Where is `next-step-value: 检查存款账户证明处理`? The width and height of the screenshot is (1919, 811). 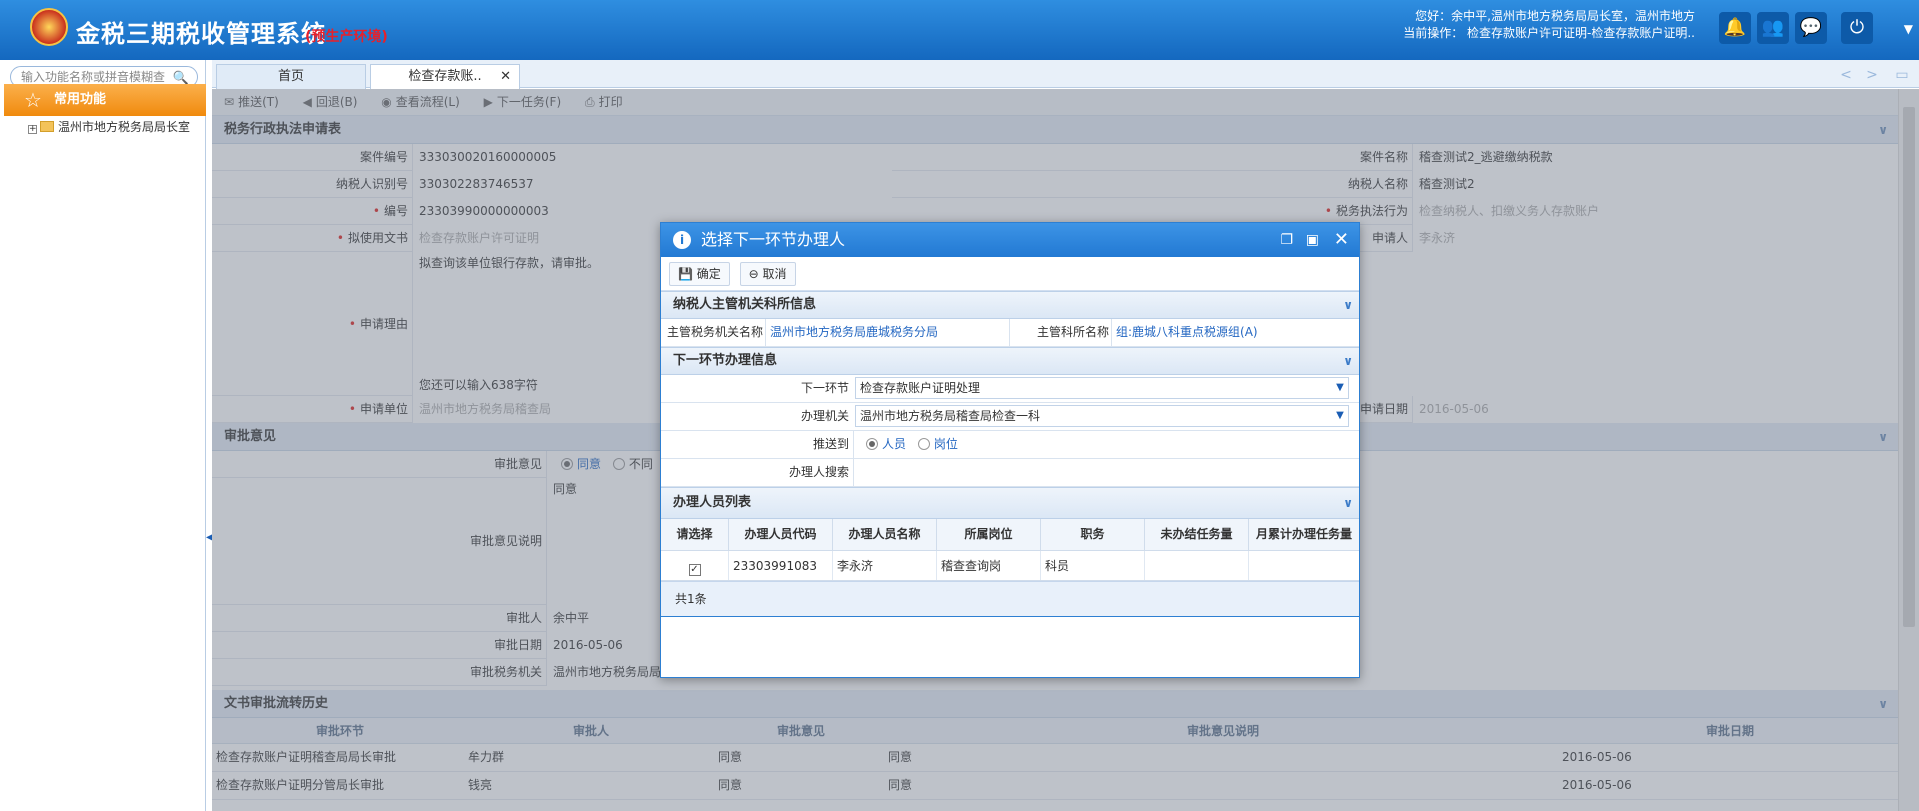
next-step-value: 检查存款账户证明处理 is located at coordinates (920, 388).